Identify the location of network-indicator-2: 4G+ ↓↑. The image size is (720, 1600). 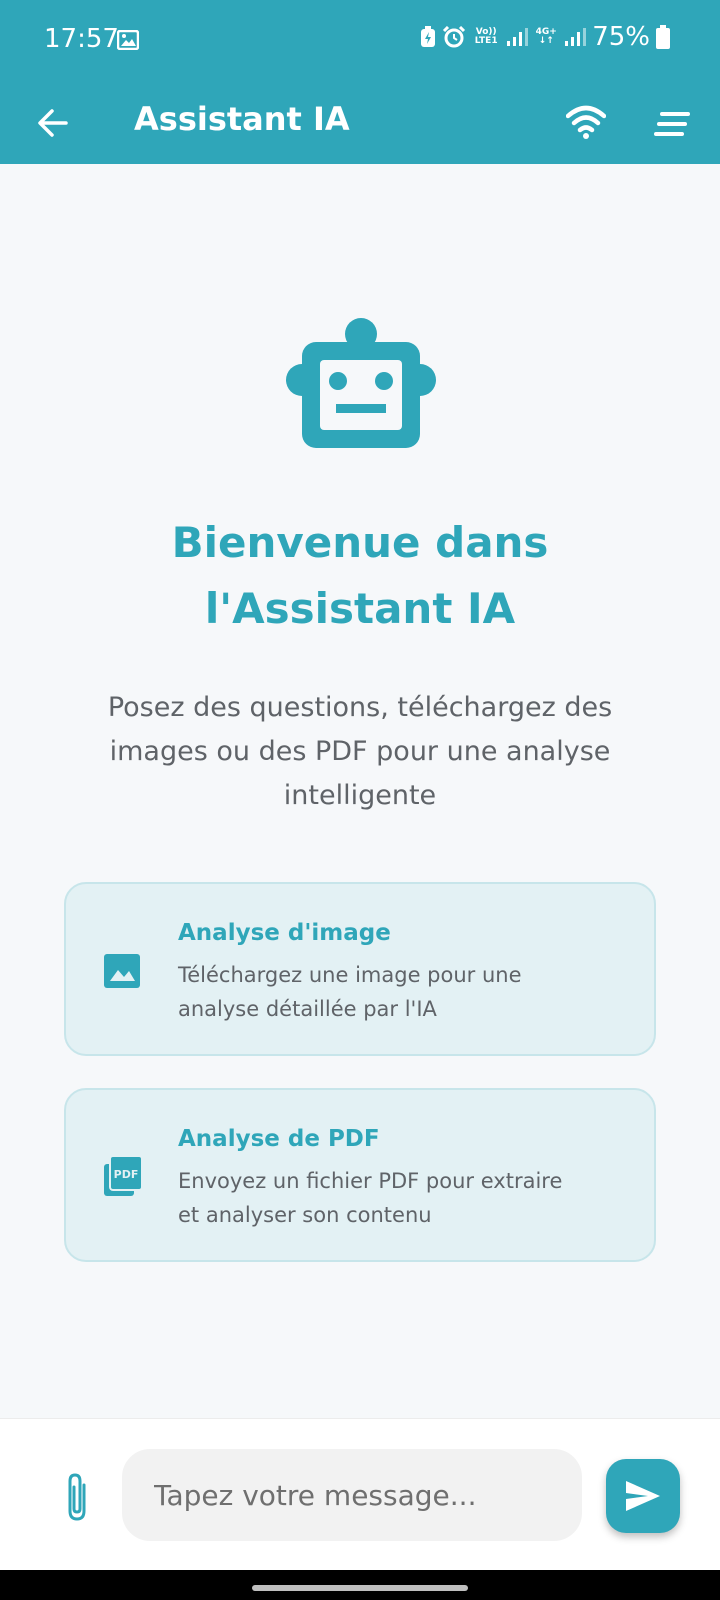
(546, 36).